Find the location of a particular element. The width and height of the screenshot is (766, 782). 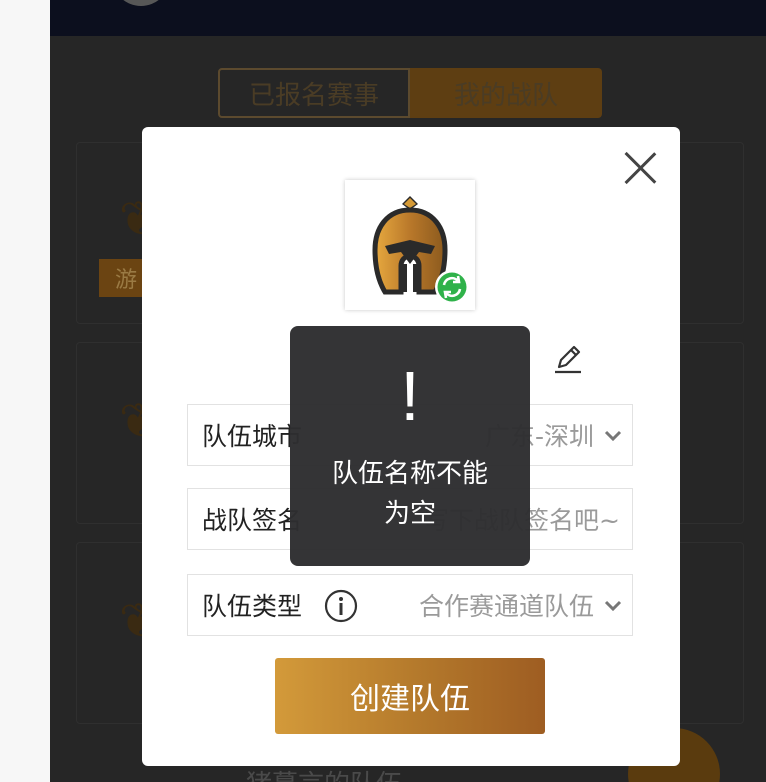

info-icon is located at coordinates (341, 606).